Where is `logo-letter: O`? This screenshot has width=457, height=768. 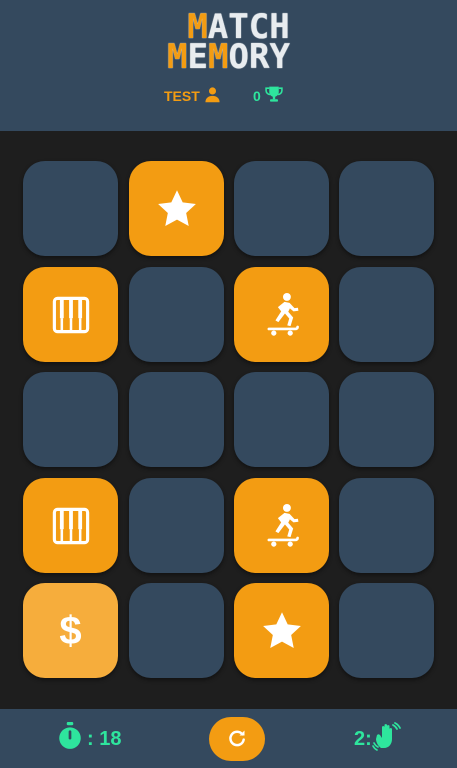 logo-letter: O is located at coordinates (238, 57).